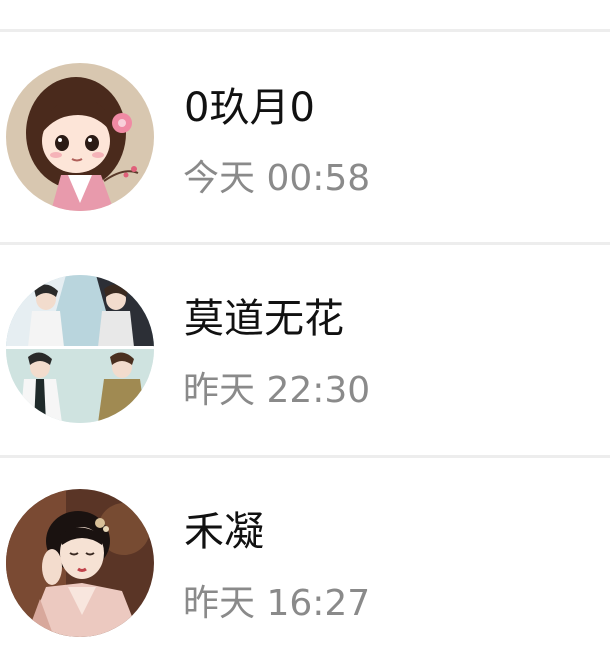  Describe the element at coordinates (305, 14) in the screenshot. I see `top-strip` at that location.